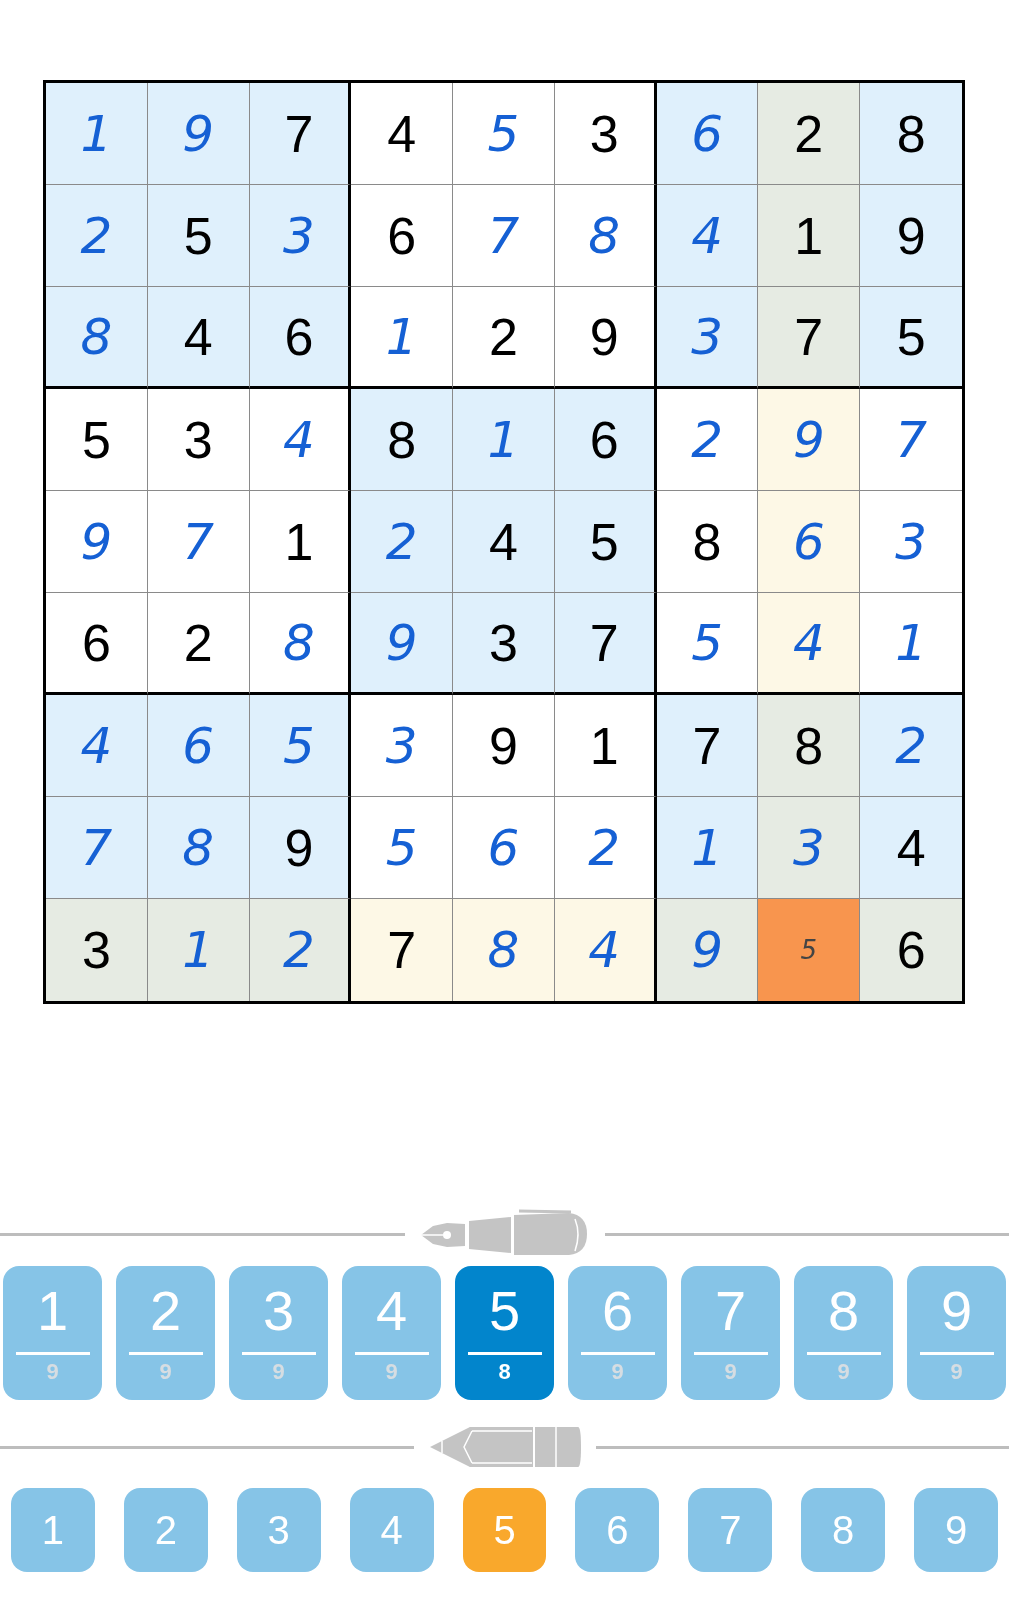 This screenshot has height=1600, width=1009. What do you see at coordinates (278, 1311) in the screenshot?
I see `digit-label: 3` at bounding box center [278, 1311].